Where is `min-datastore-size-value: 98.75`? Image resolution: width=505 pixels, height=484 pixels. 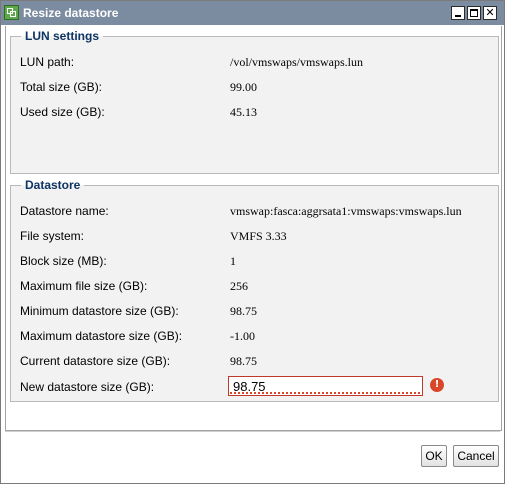
min-datastore-size-value: 98.75 is located at coordinates (243, 311).